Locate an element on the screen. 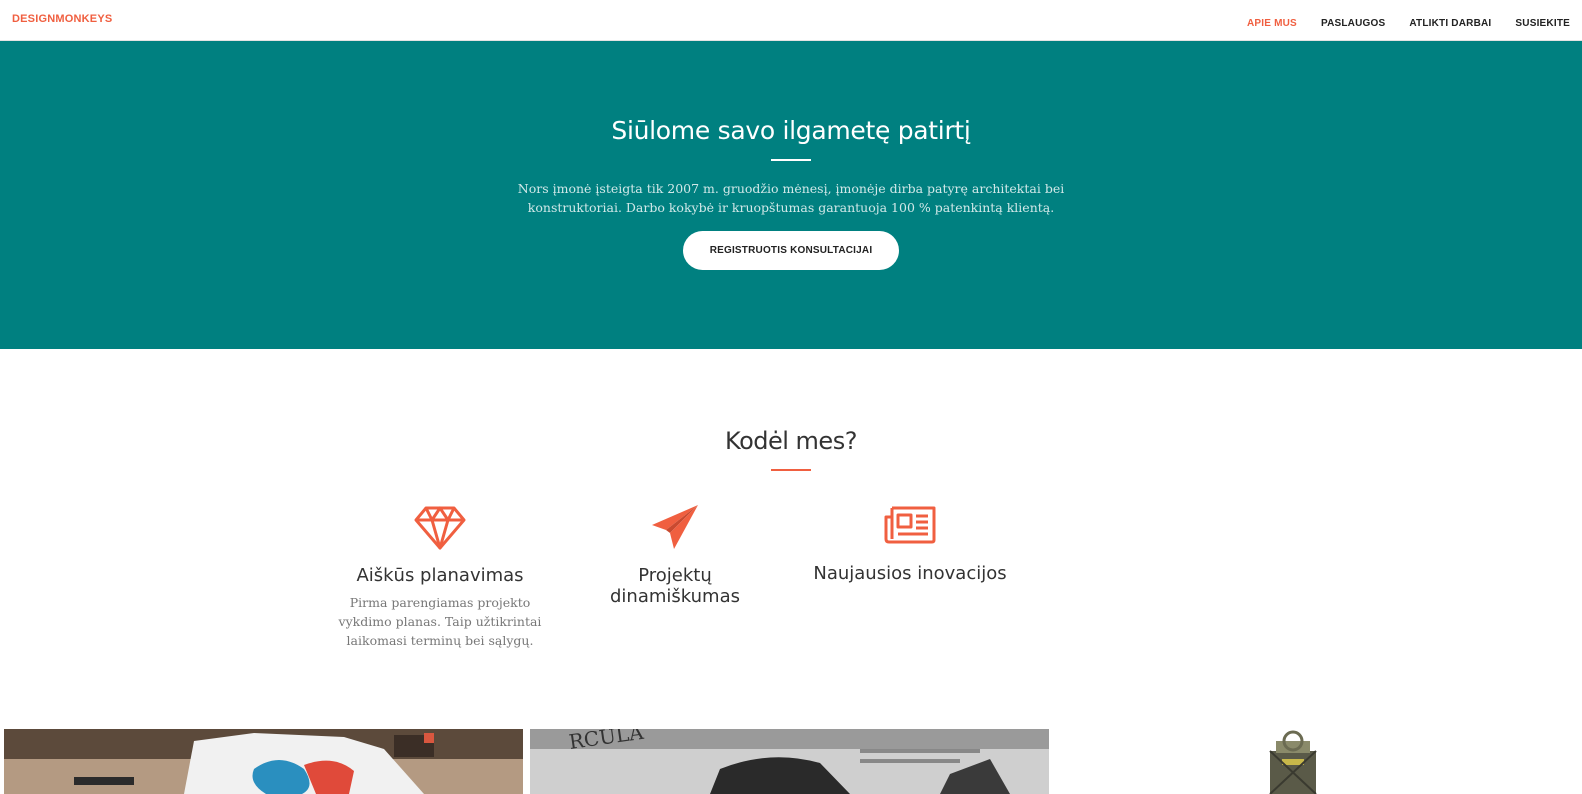  feature-innovations-title: Naujausios inovacijos is located at coordinates (910, 573).